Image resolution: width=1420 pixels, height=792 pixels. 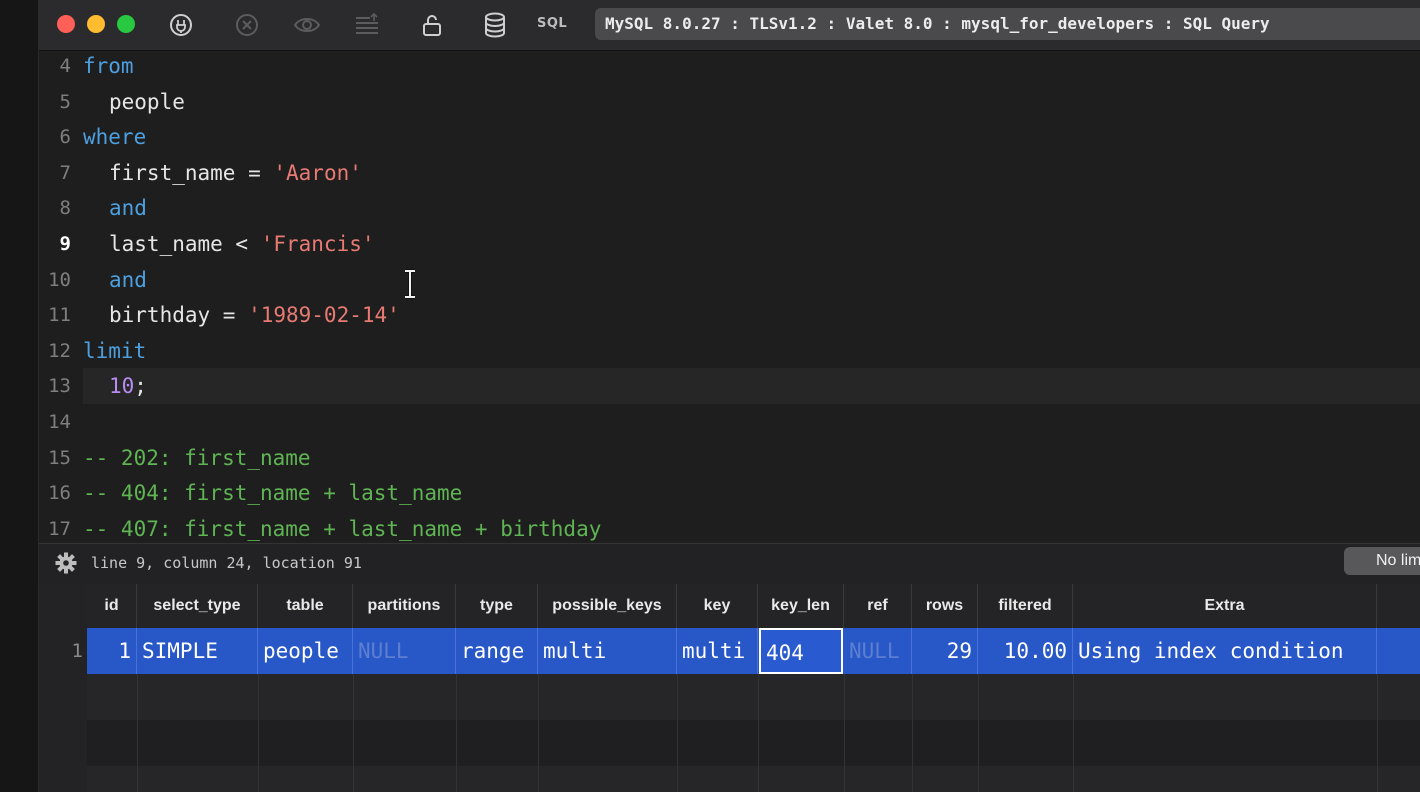 What do you see at coordinates (65, 66) in the screenshot?
I see `line-number: 4` at bounding box center [65, 66].